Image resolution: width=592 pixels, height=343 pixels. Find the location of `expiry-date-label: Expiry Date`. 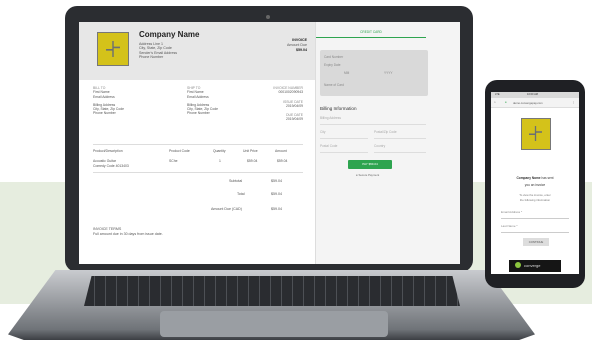

expiry-date-label: Expiry Date is located at coordinates (332, 65).